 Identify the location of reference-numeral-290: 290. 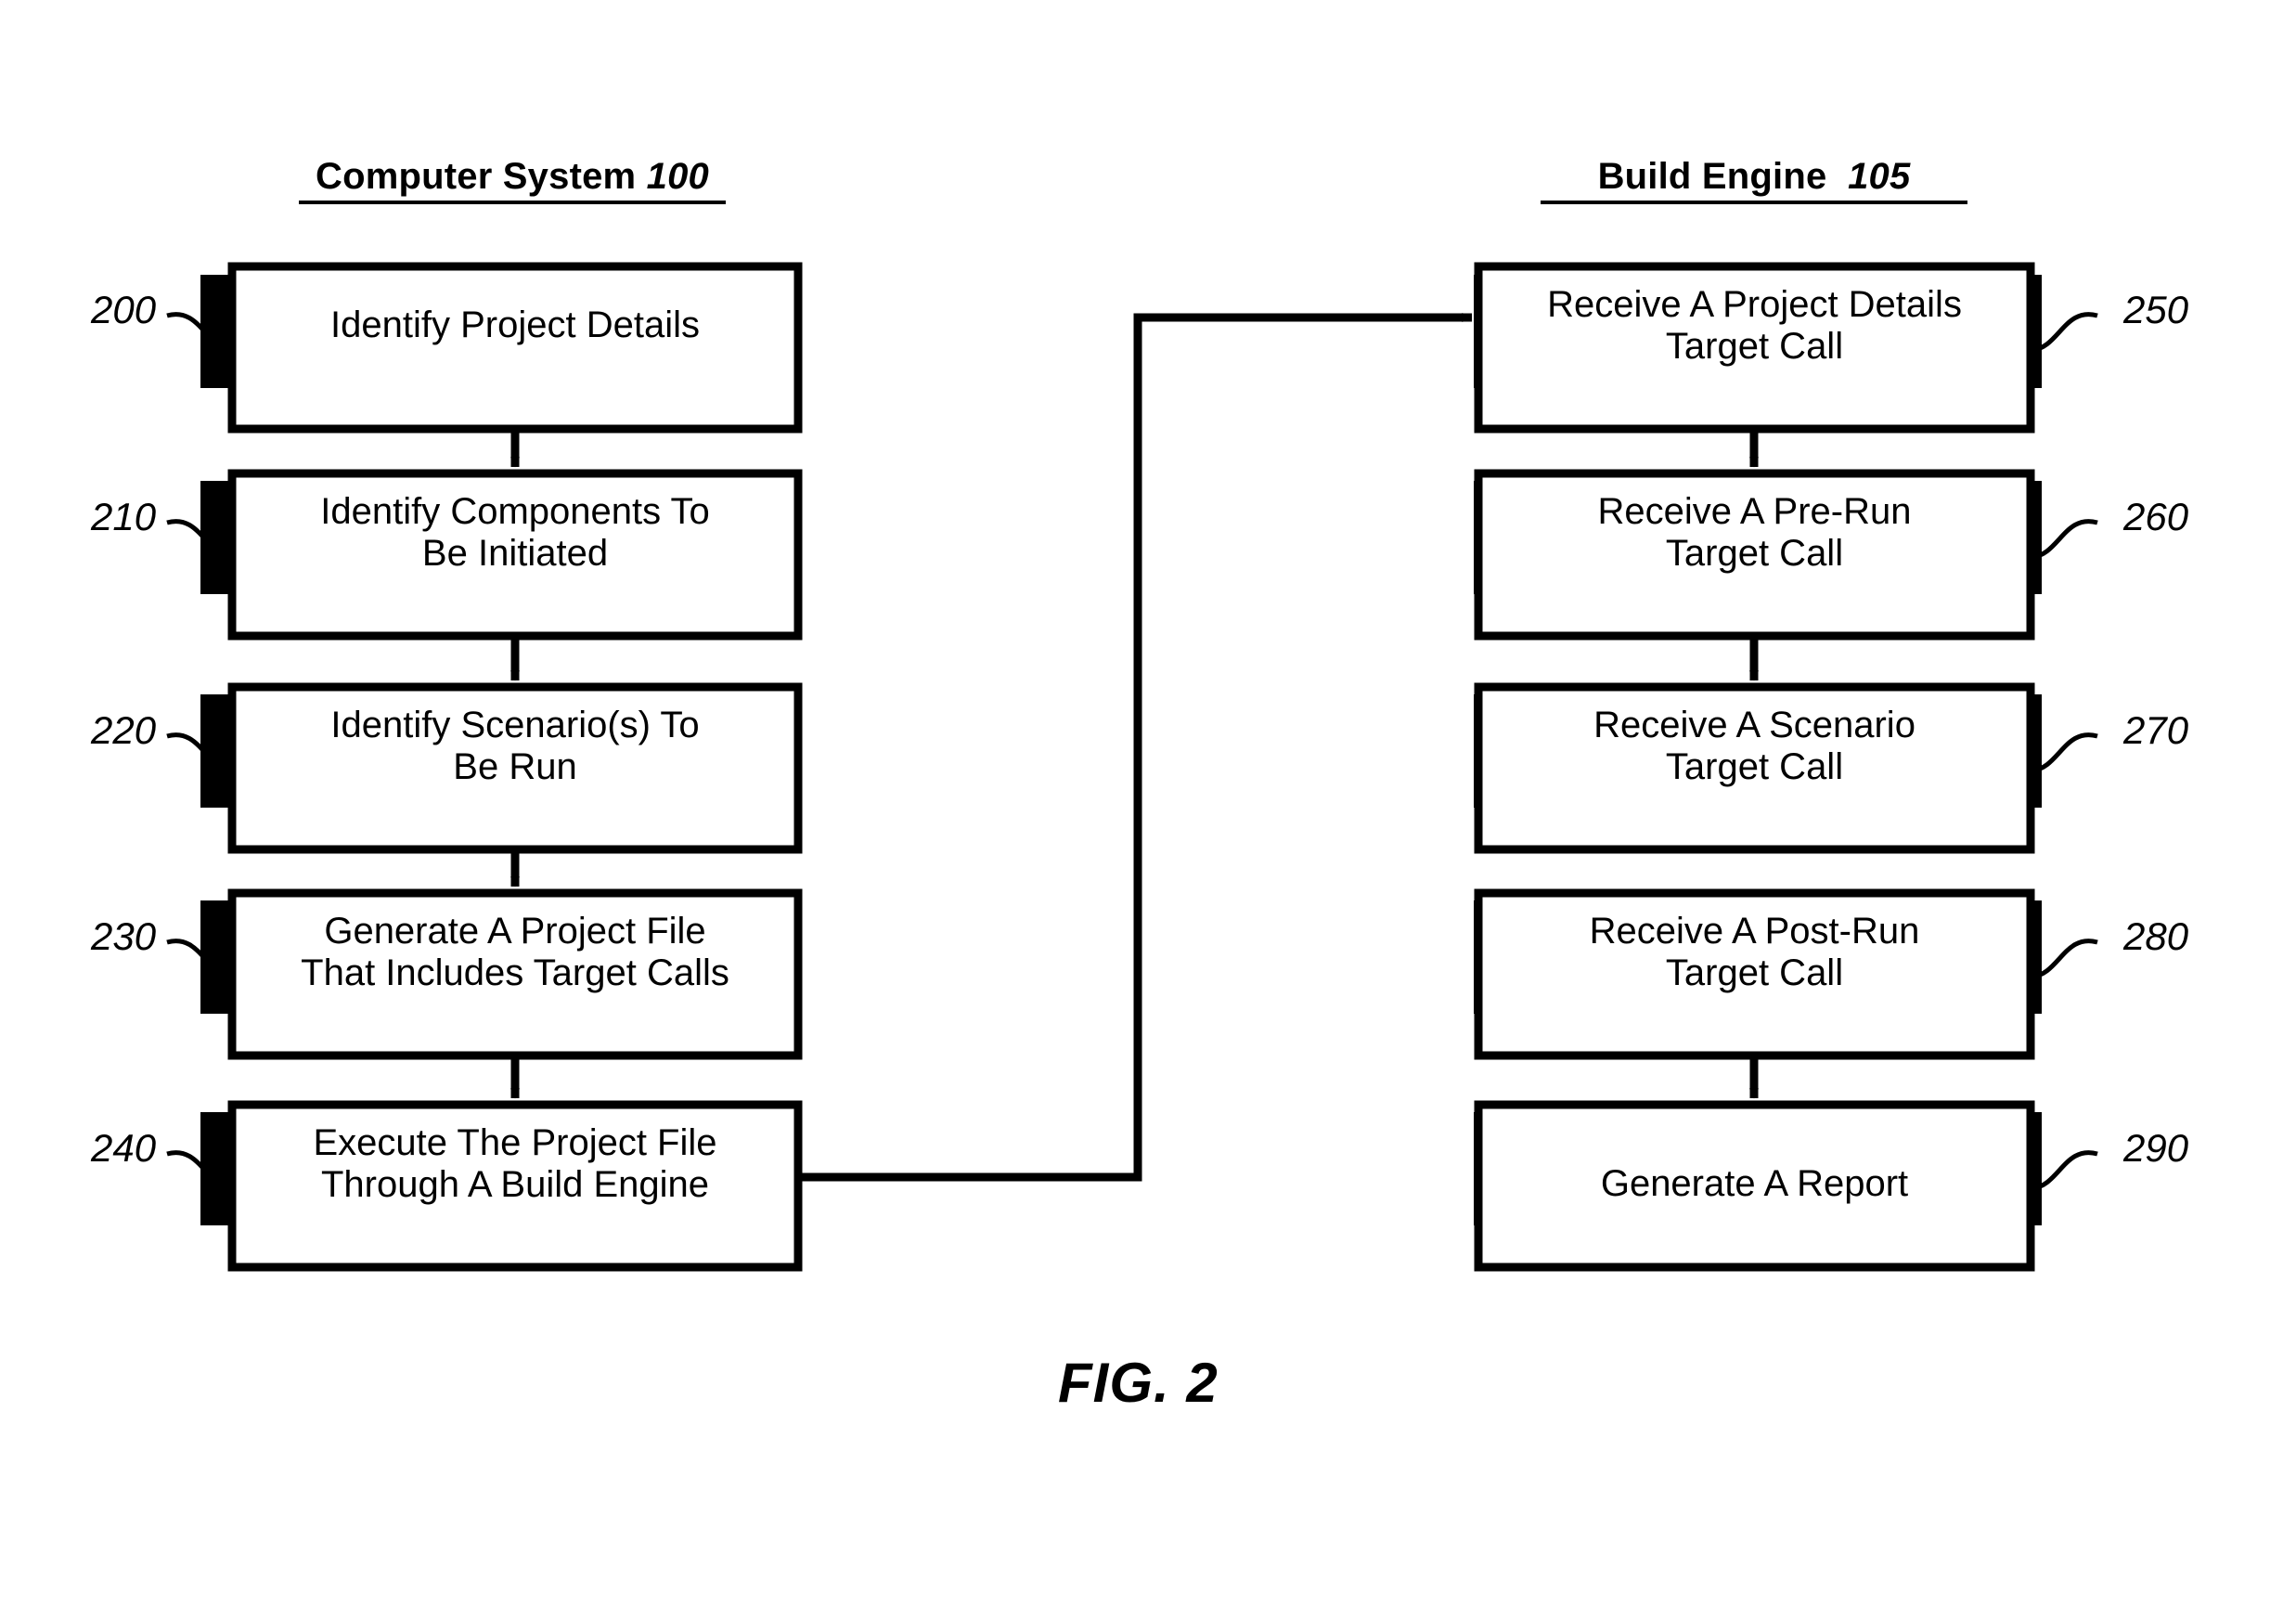
(2156, 1148).